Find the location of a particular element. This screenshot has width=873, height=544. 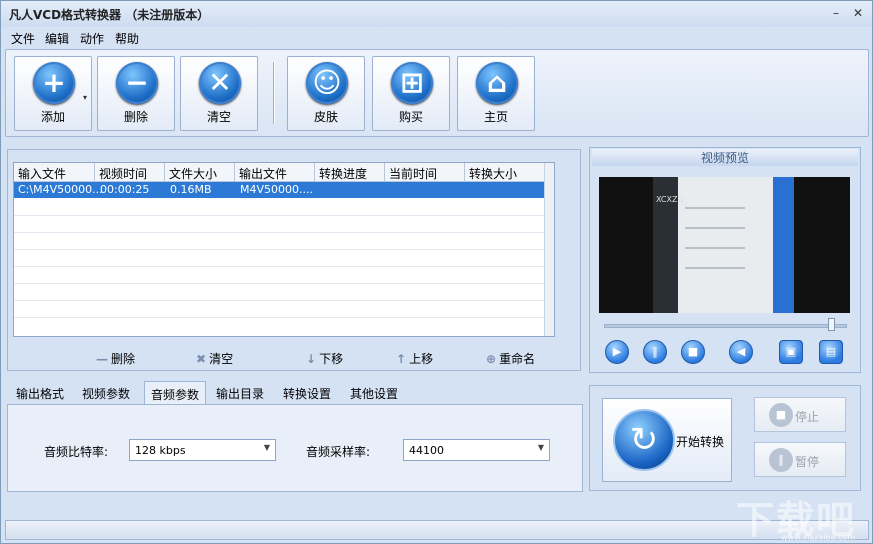

pause-icon: ‖ is located at coordinates (781, 460).